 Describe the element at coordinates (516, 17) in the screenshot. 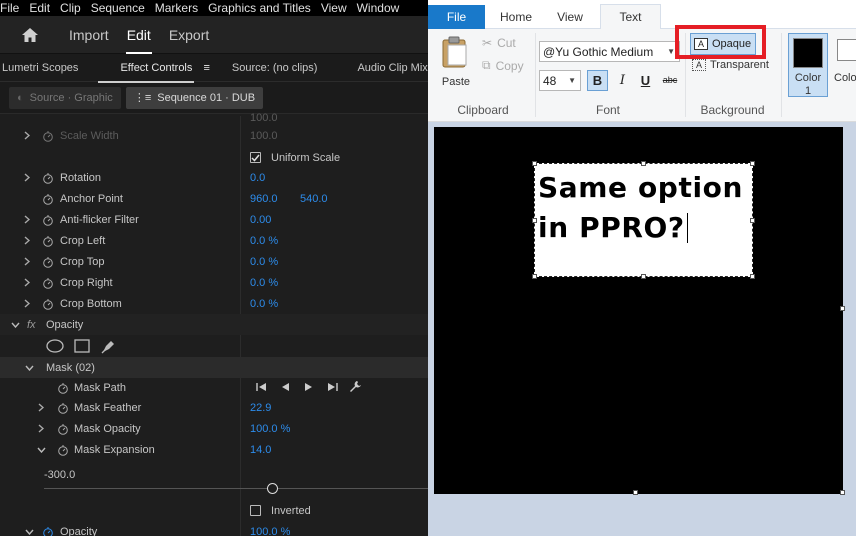

I see `tab-home: Home` at that location.